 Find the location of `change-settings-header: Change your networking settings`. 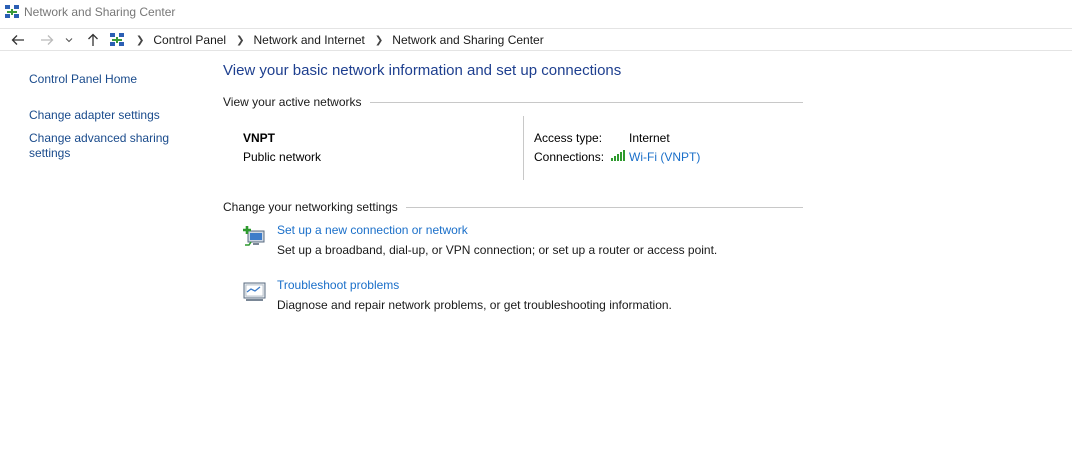

change-settings-header: Change your networking settings is located at coordinates (513, 207).